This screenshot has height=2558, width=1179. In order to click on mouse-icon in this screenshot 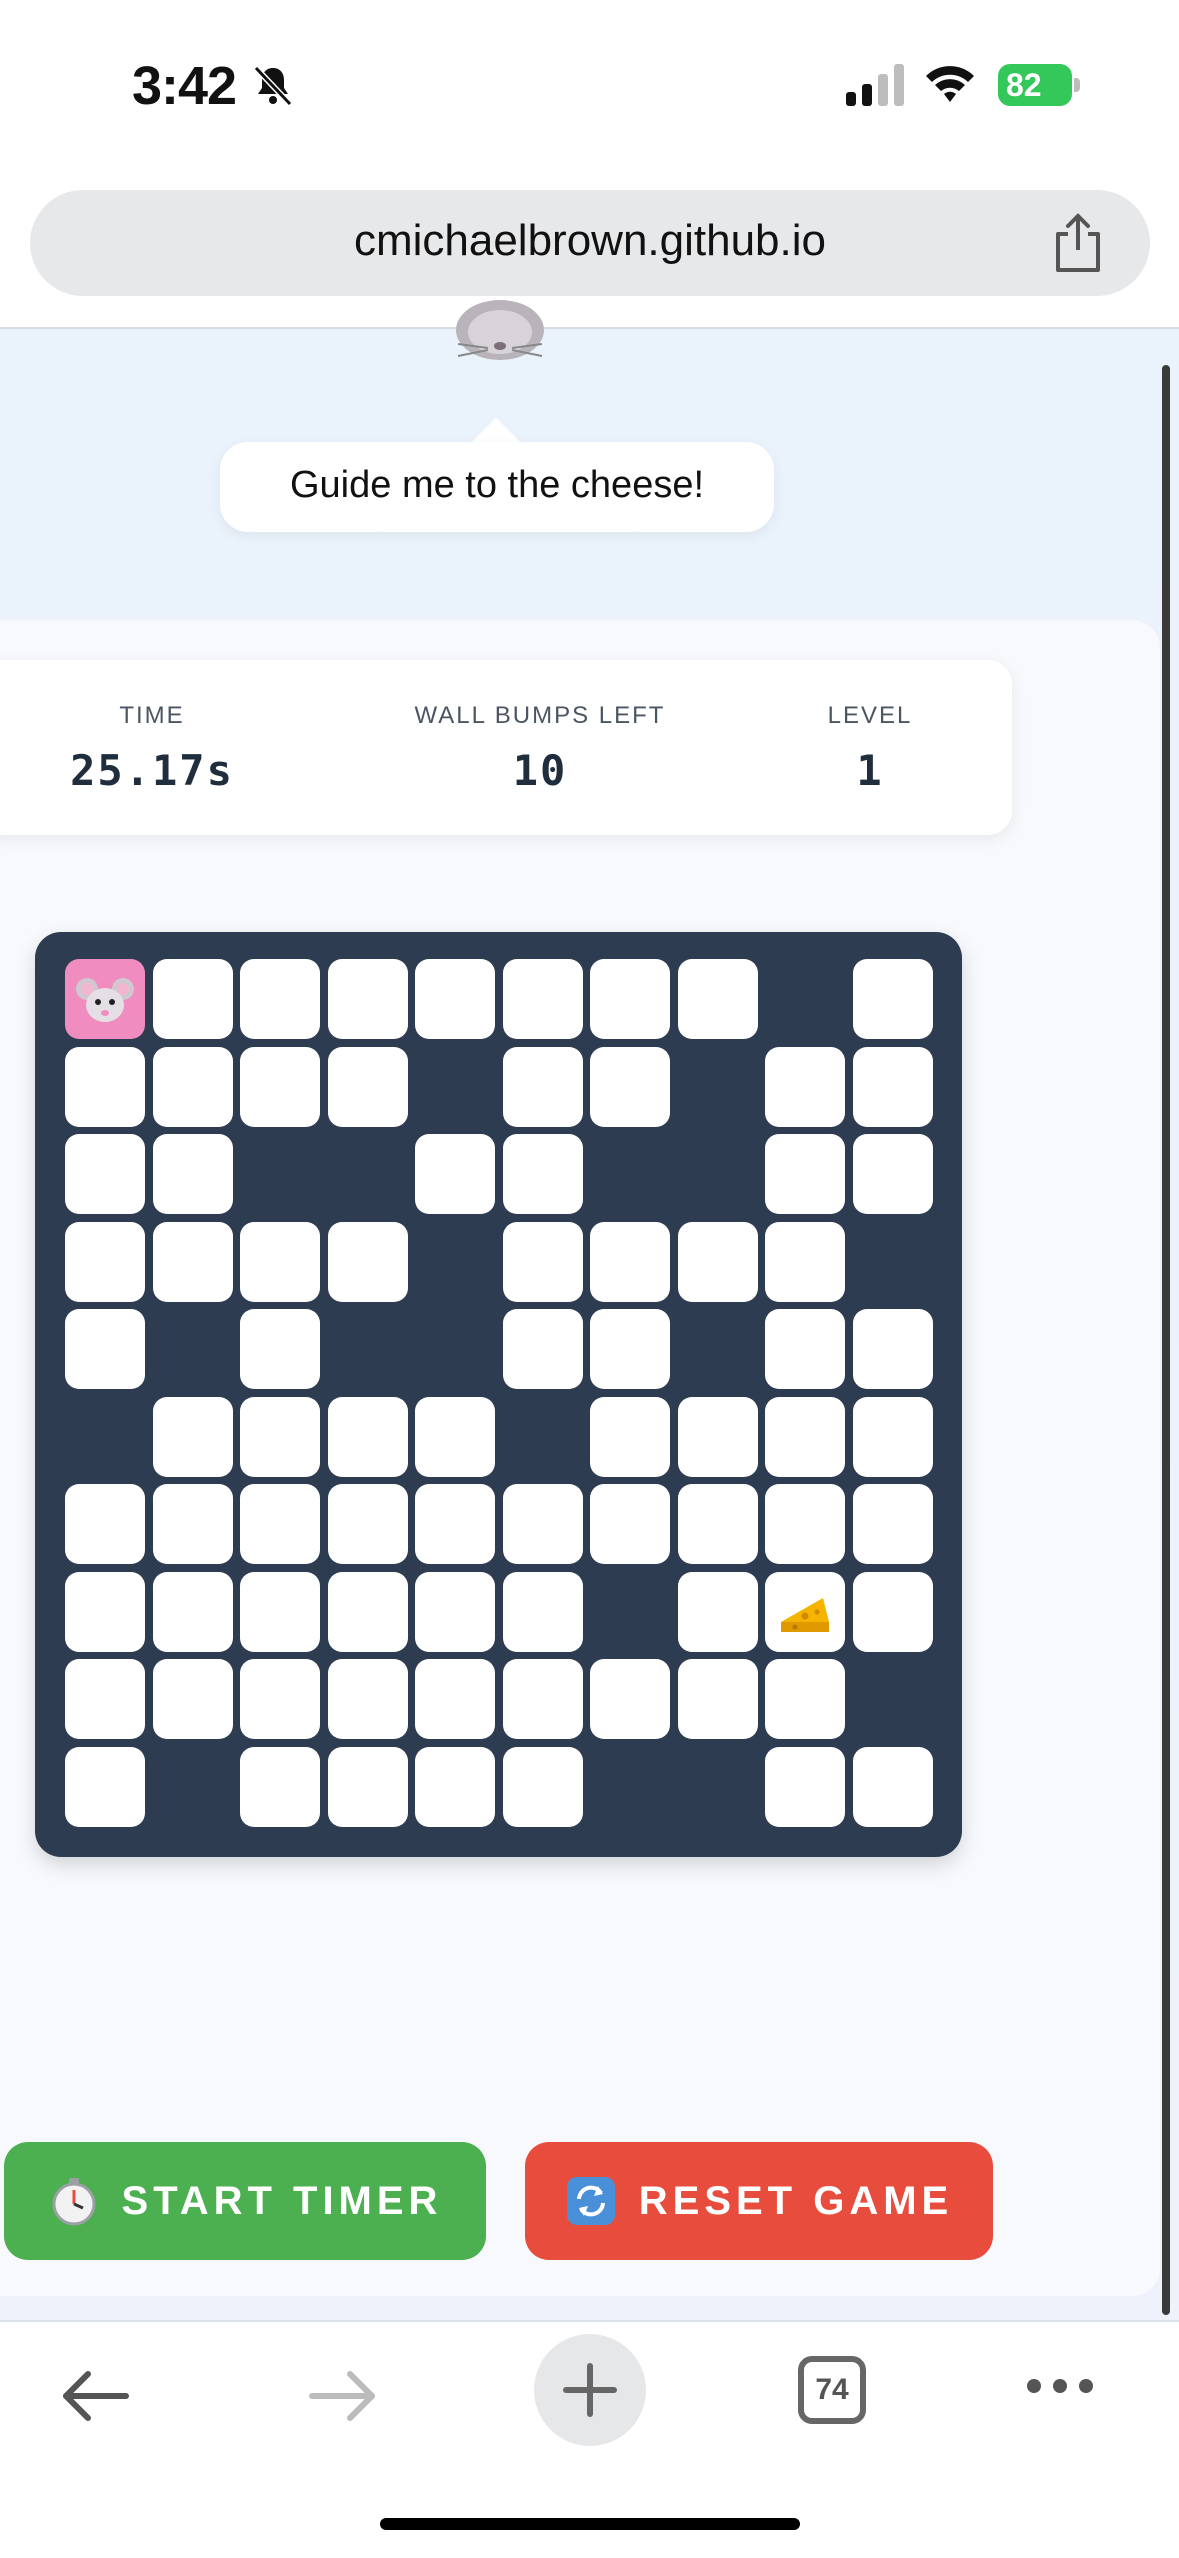, I will do `click(105, 1000)`.